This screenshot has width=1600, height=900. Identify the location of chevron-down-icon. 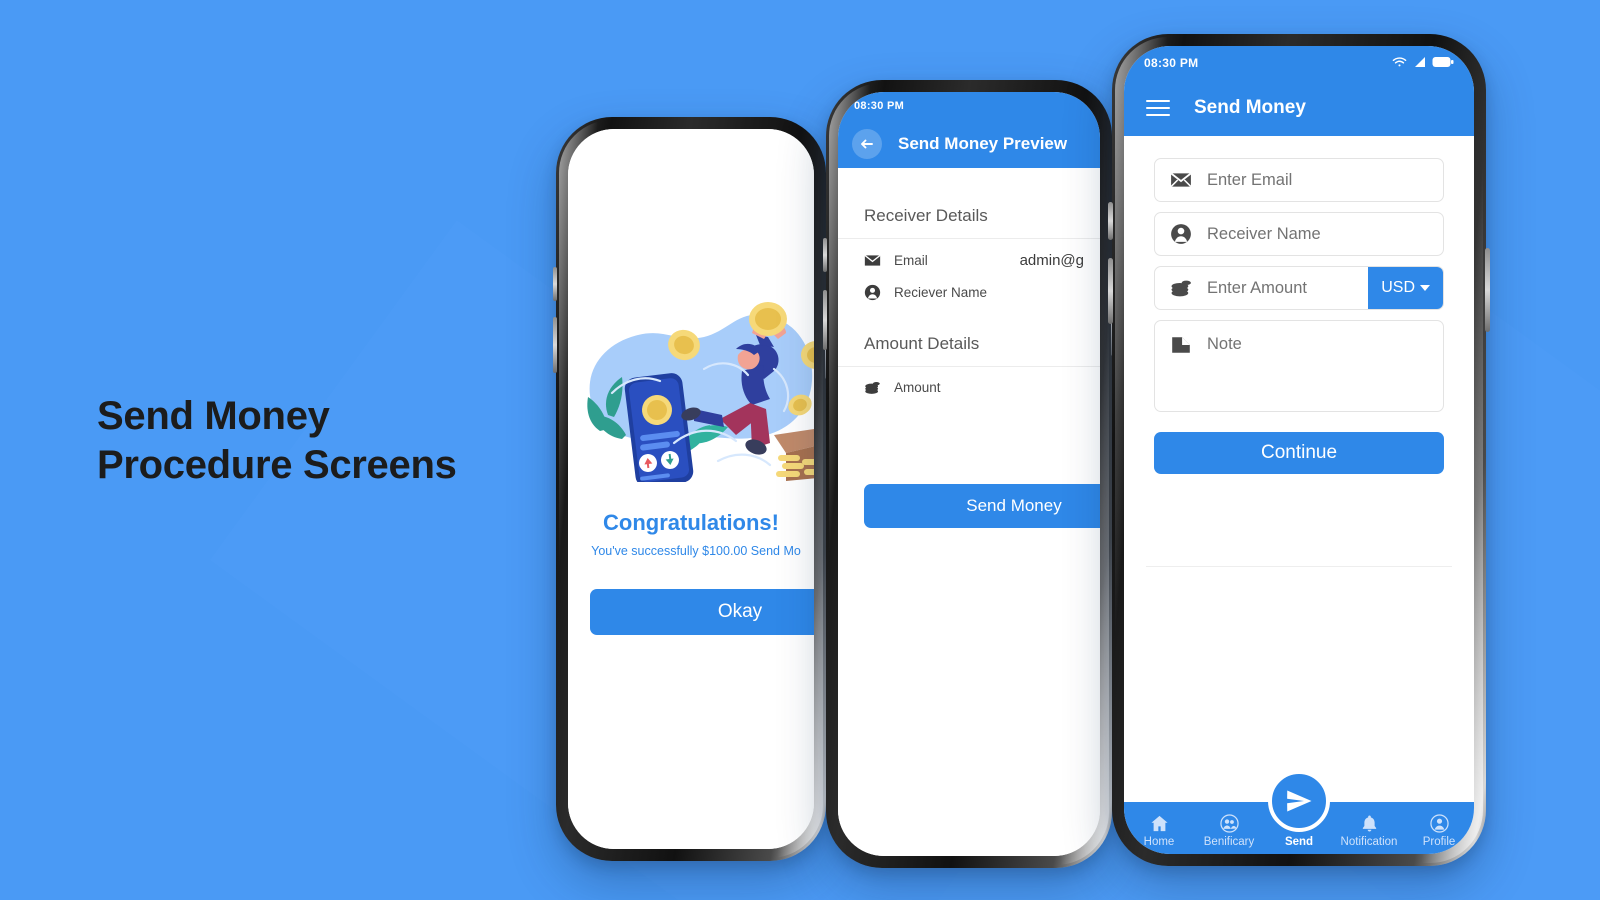
(1425, 288).